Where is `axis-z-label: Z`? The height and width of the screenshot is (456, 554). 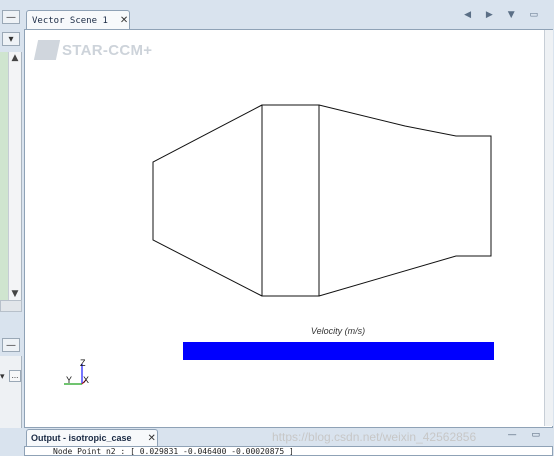 axis-z-label: Z is located at coordinates (83, 363).